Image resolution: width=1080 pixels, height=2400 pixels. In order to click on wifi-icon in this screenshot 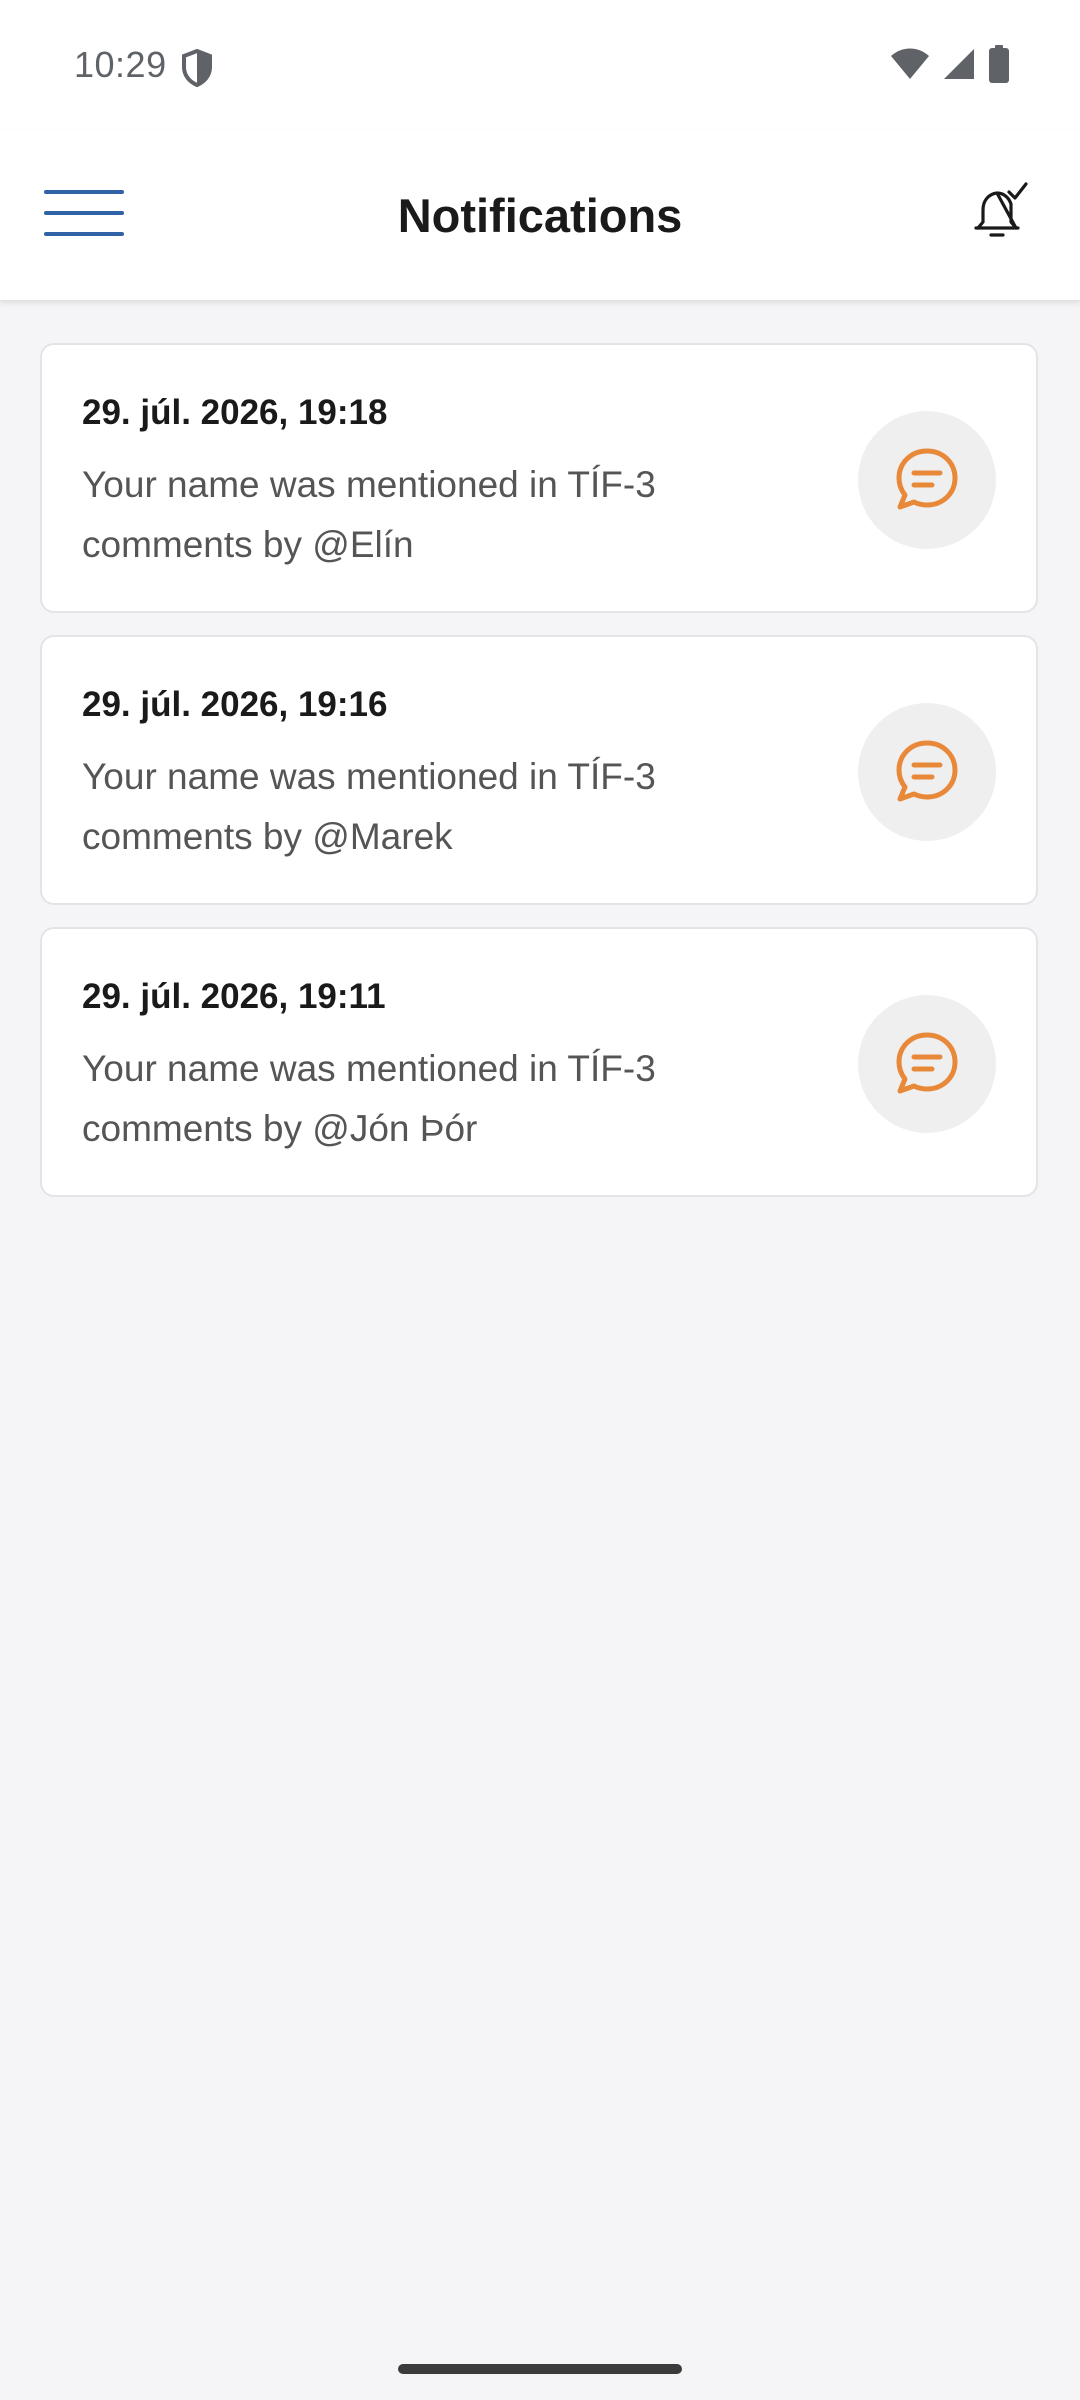, I will do `click(910, 66)`.